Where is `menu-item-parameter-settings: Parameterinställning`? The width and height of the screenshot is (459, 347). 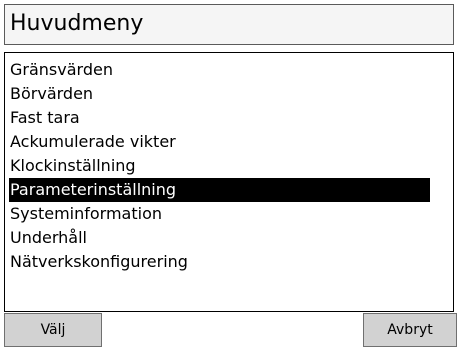 menu-item-parameter-settings: Parameterinställning is located at coordinates (219, 190).